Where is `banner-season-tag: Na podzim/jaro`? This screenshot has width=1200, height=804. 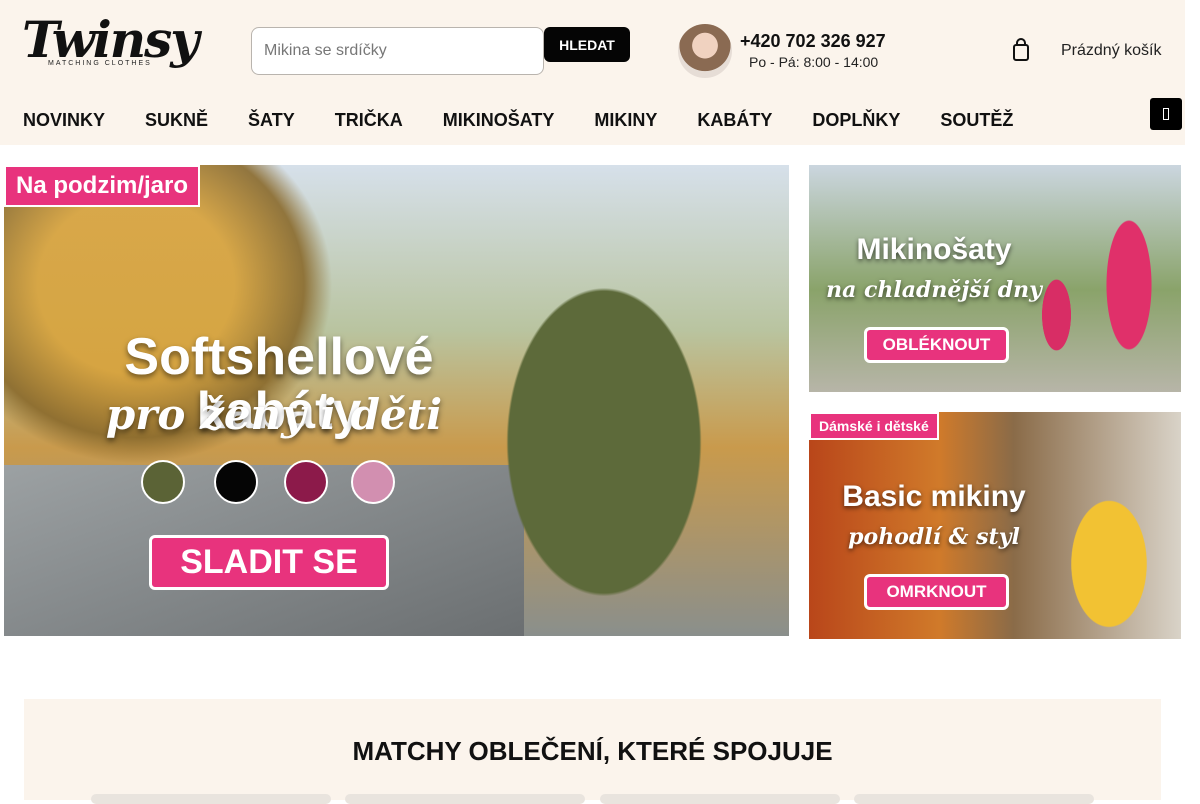
banner-season-tag: Na podzim/jaro is located at coordinates (102, 186).